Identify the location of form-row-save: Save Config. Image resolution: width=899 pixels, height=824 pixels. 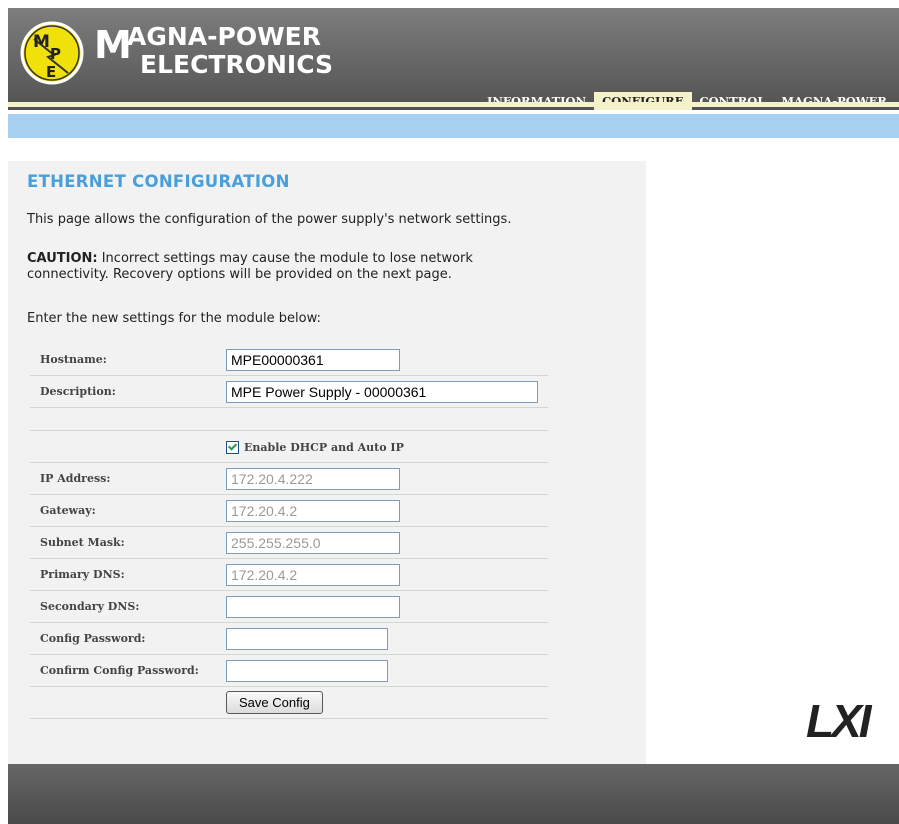
(289, 702).